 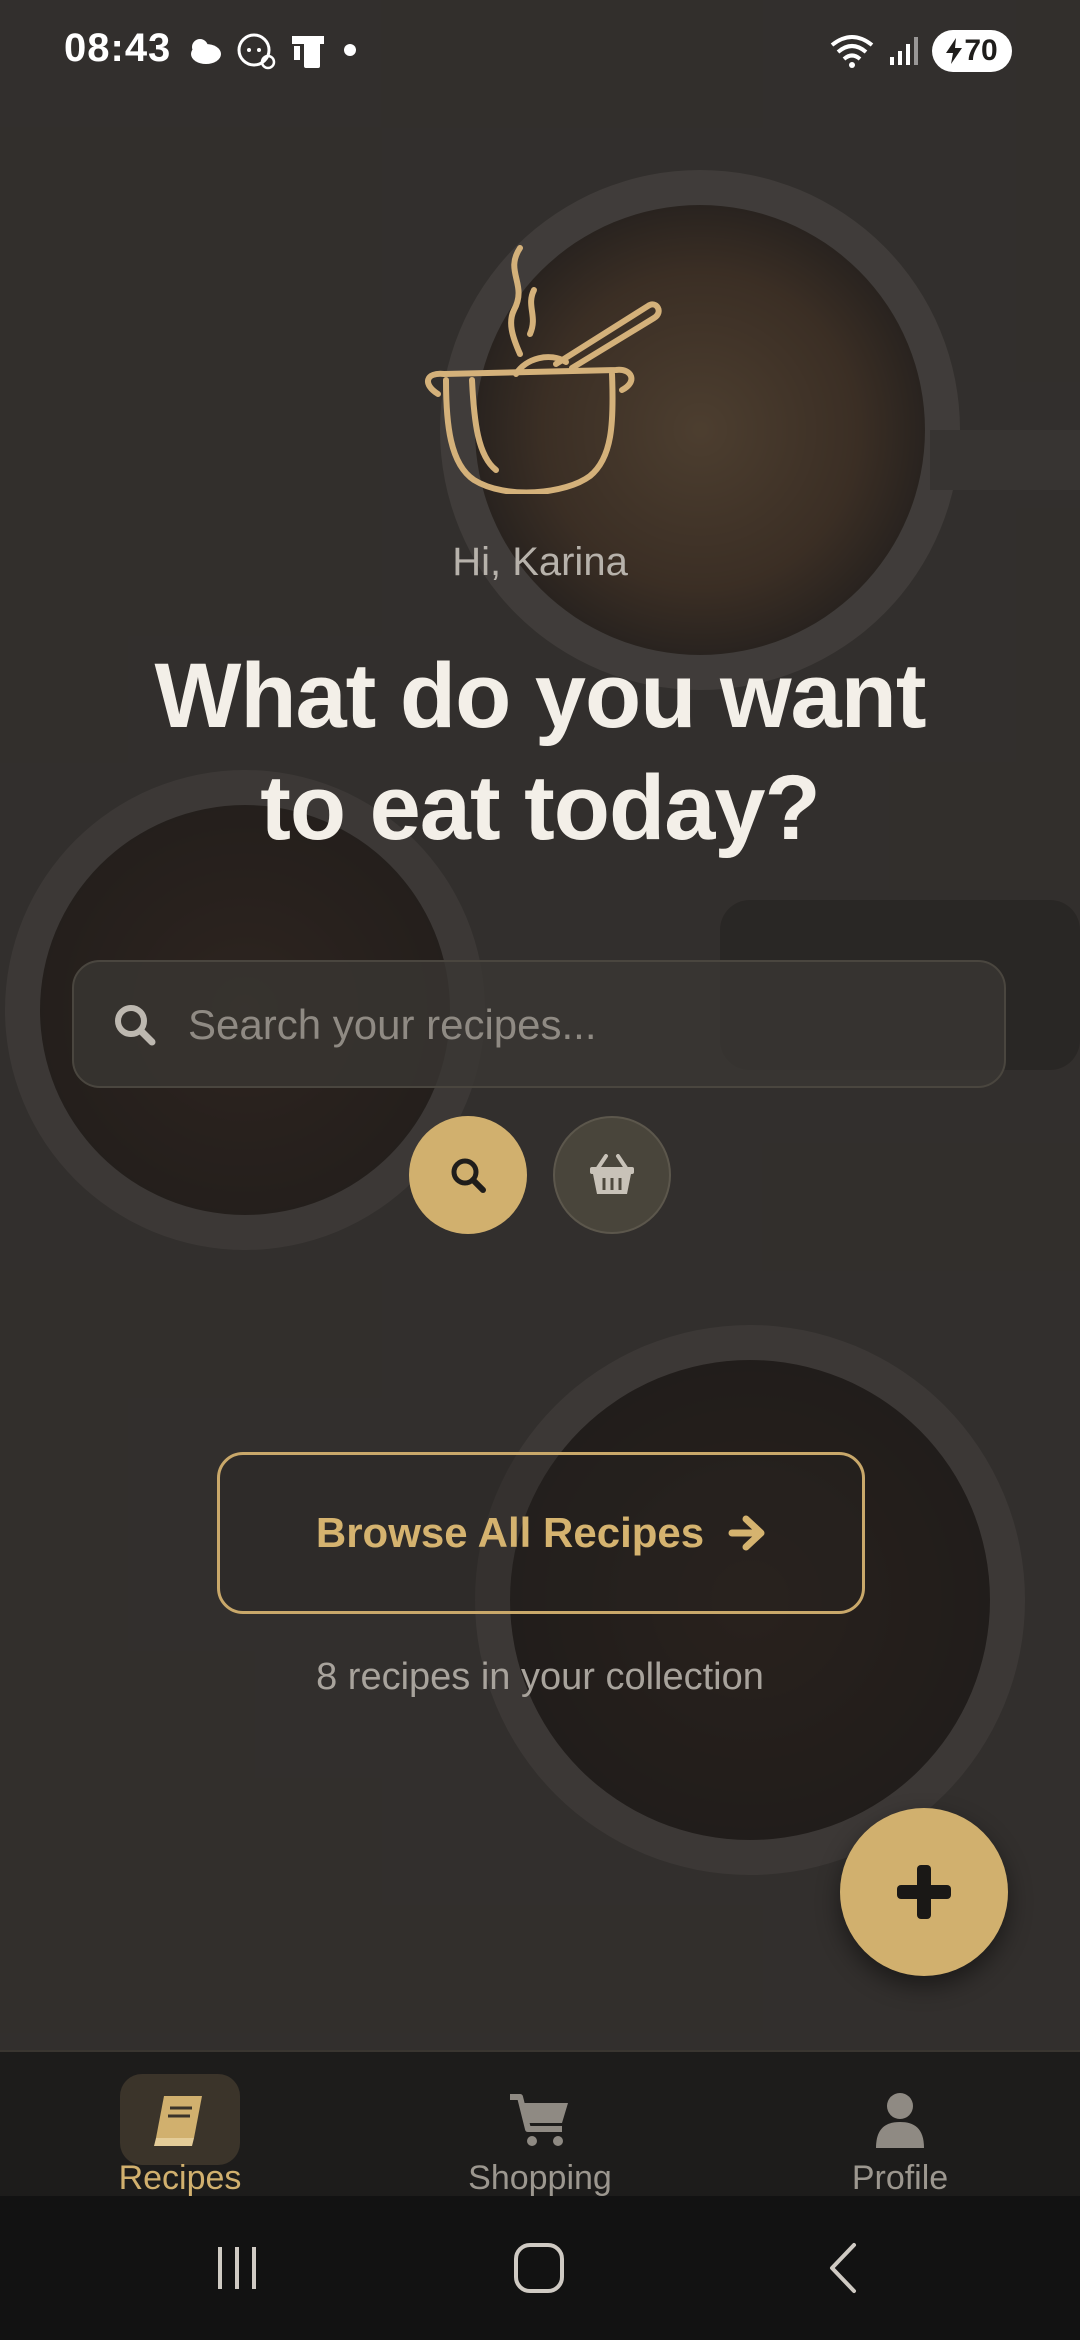 I want to click on book-icon, so click(x=178, y=2120).